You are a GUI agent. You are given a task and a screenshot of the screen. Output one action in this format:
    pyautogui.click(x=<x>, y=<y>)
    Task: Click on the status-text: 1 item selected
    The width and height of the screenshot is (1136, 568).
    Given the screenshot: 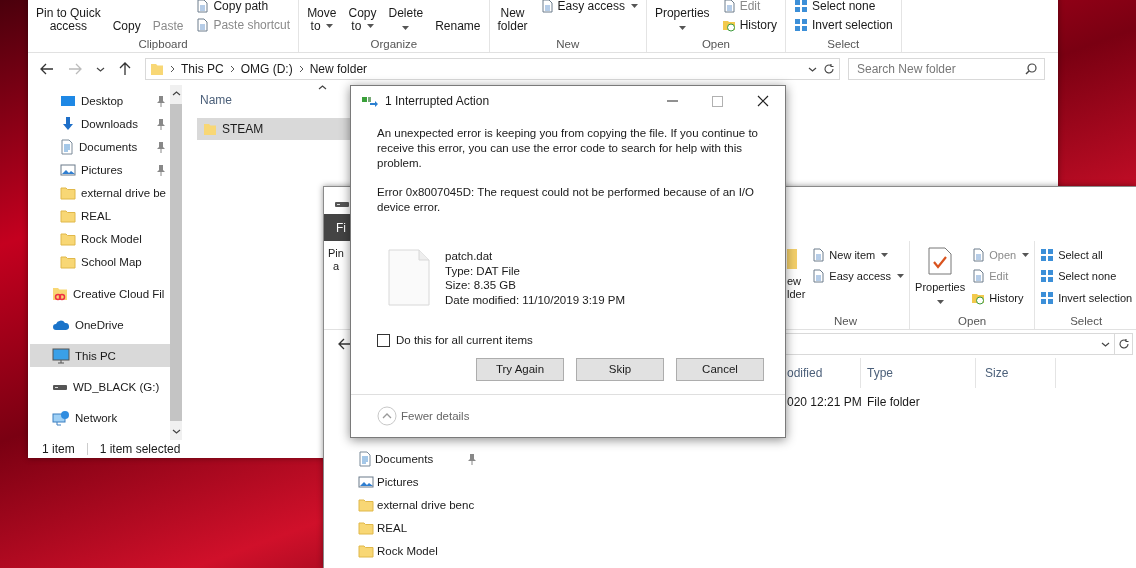 What is the action you would take?
    pyautogui.click(x=140, y=449)
    